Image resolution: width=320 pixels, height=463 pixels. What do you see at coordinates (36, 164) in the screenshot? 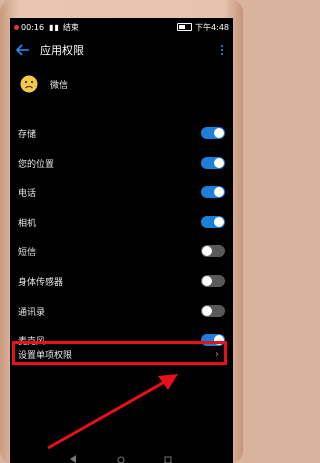
I see `permission-label: 您的位置` at bounding box center [36, 164].